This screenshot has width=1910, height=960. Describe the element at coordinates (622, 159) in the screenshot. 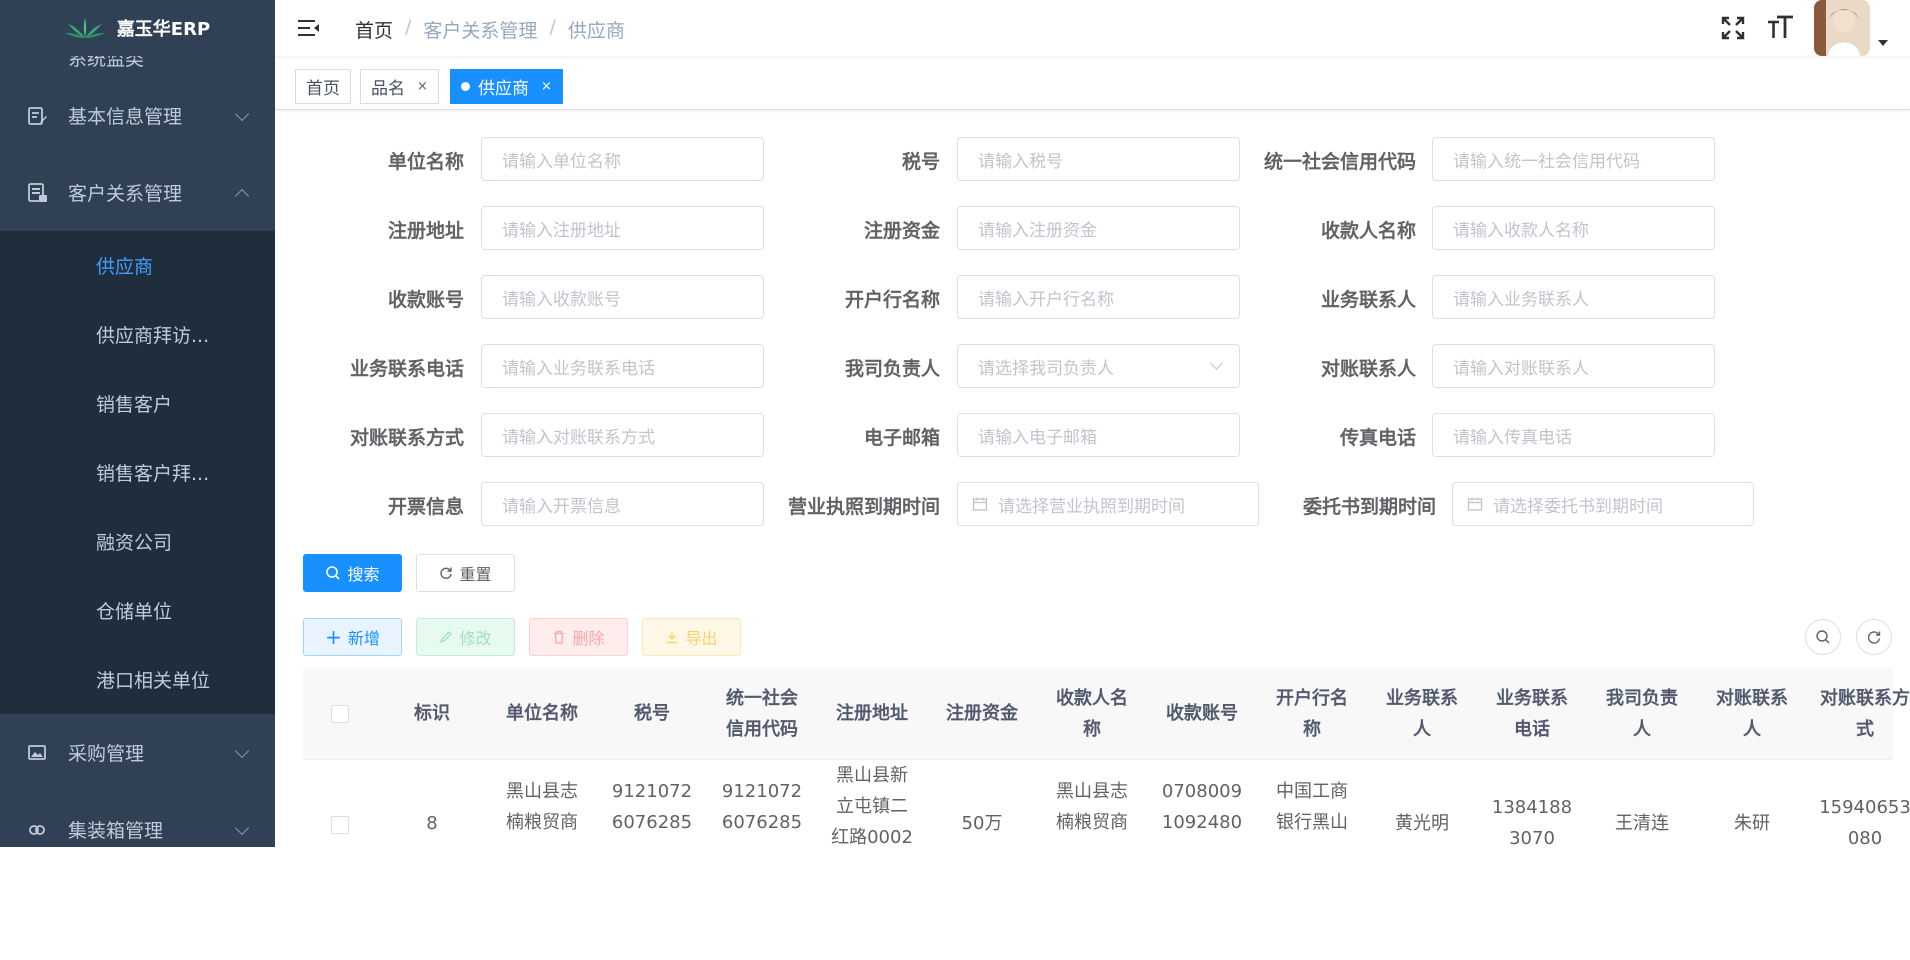

I see `unit-name-input: 请输入单位名称` at that location.